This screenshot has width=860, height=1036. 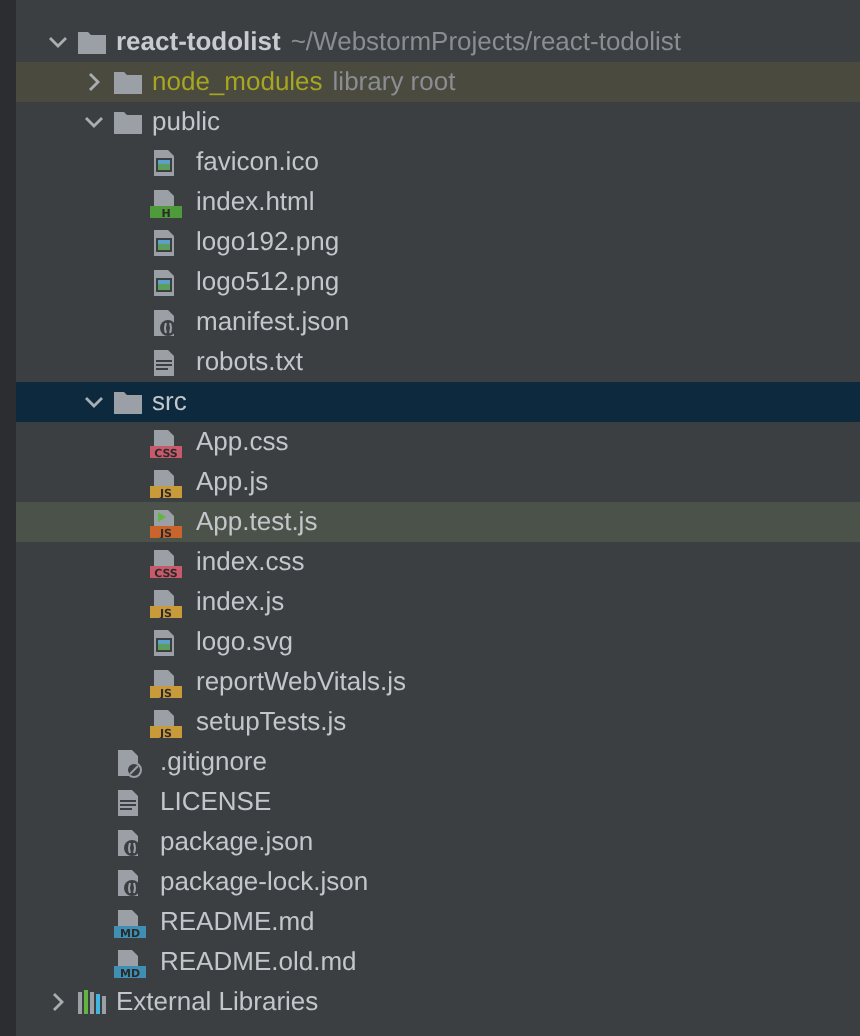 I want to click on item-label: setupTests.js, so click(x=271, y=722).